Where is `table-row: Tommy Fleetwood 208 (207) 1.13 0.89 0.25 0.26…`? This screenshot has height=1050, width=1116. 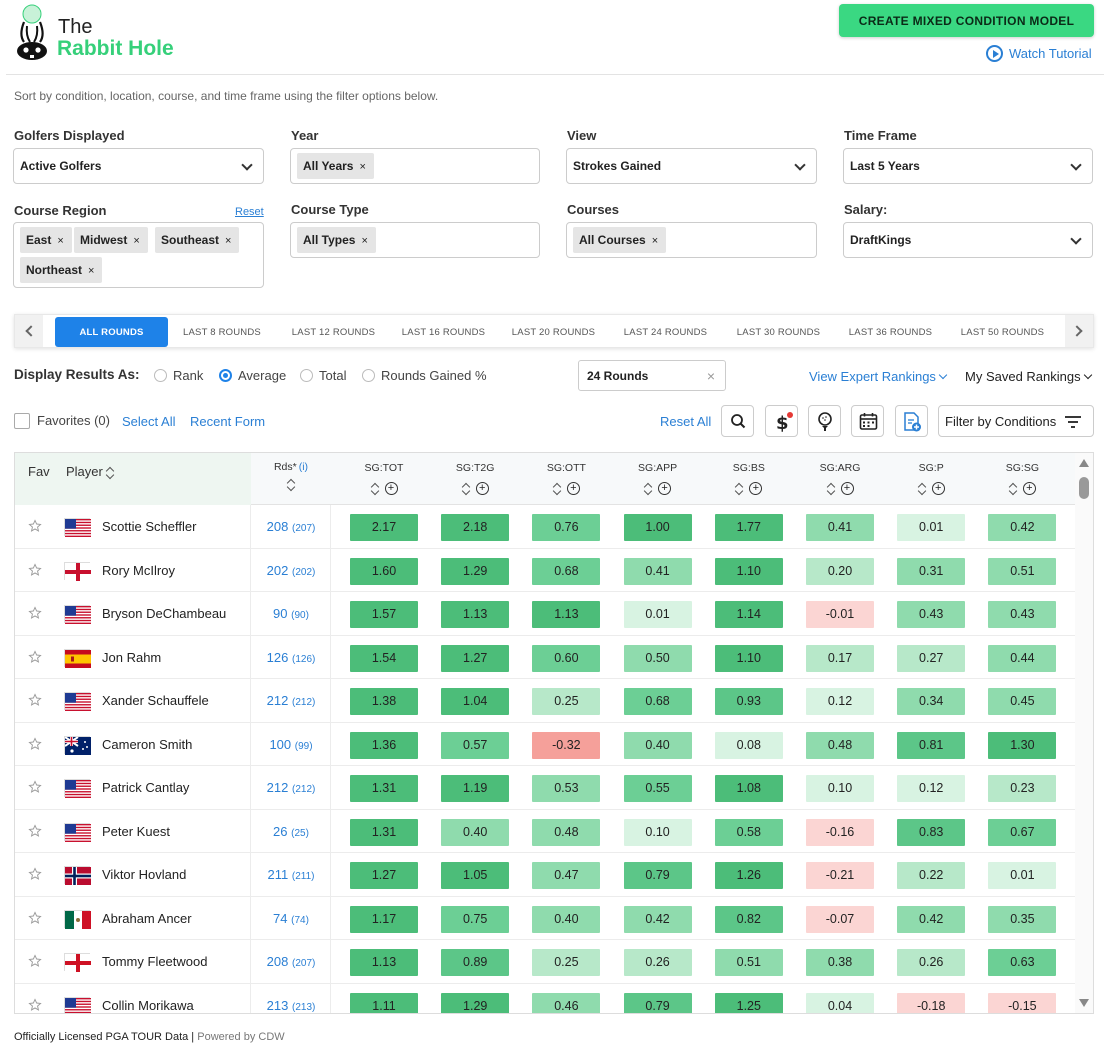
table-row: Tommy Fleetwood 208 (207) 1.13 0.89 0.25 0.26… is located at coordinates (545, 962).